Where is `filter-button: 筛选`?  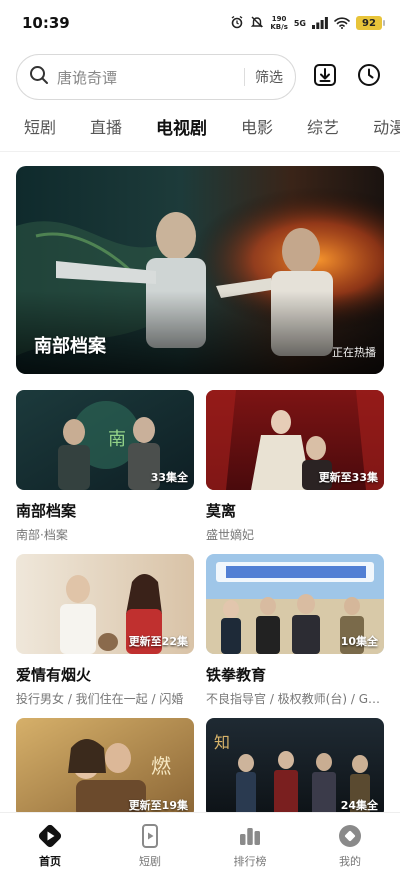 filter-button: 筛选 is located at coordinates (269, 77).